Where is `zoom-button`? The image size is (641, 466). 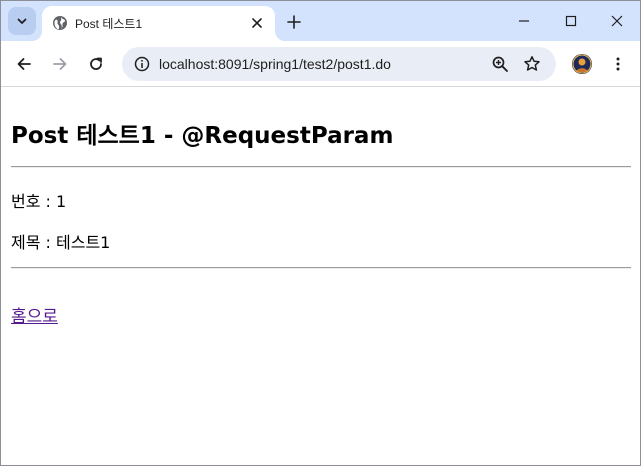 zoom-button is located at coordinates (500, 64).